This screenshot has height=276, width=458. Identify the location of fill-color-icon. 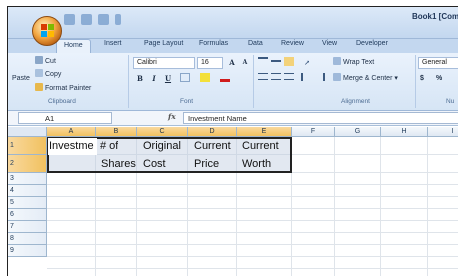
(205, 77).